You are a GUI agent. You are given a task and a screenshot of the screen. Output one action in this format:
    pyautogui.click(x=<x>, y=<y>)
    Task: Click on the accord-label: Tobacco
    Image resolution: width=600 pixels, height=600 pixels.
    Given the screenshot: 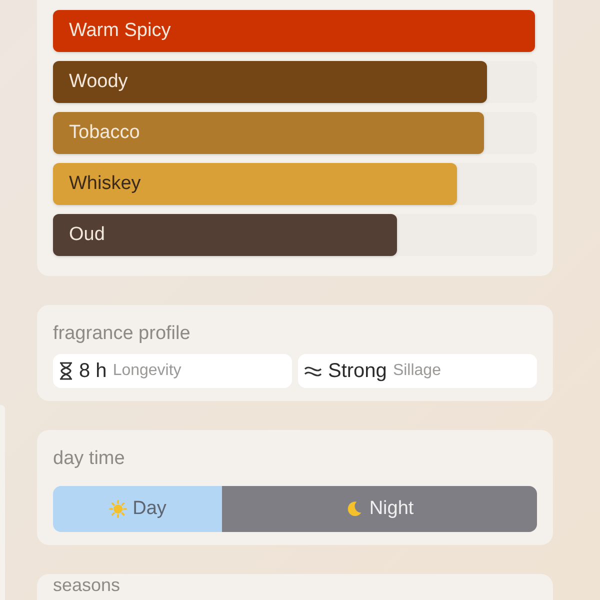 What is the action you would take?
    pyautogui.click(x=104, y=132)
    